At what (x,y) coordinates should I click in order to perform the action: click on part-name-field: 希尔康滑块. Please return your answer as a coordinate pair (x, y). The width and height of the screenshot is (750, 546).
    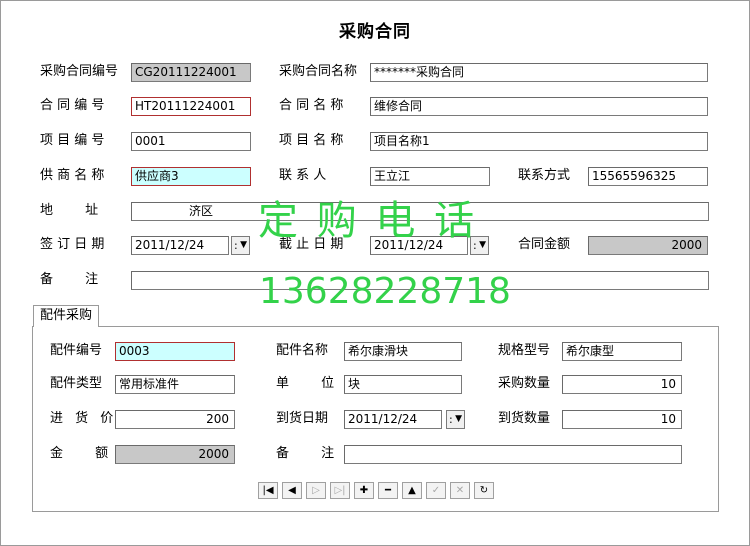
    Looking at the image, I should click on (403, 351).